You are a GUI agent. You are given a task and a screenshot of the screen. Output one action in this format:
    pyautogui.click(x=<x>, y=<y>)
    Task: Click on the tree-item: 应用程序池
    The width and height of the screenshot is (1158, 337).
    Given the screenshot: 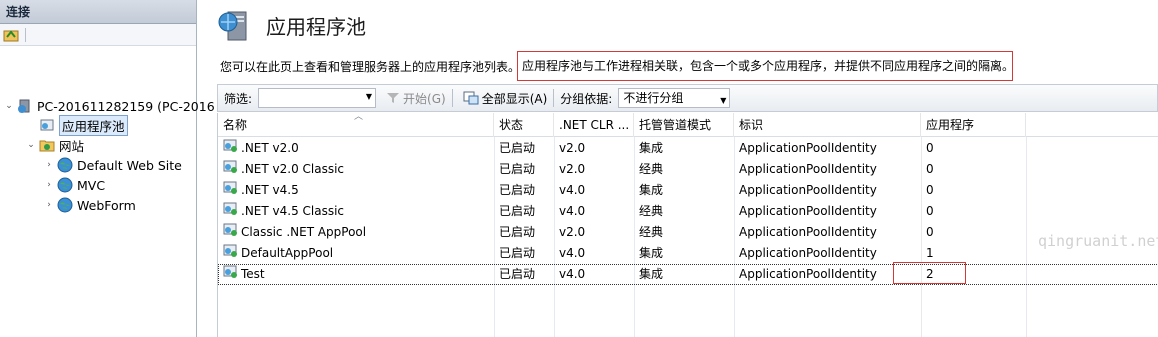 What is the action you would take?
    pyautogui.click(x=77, y=125)
    